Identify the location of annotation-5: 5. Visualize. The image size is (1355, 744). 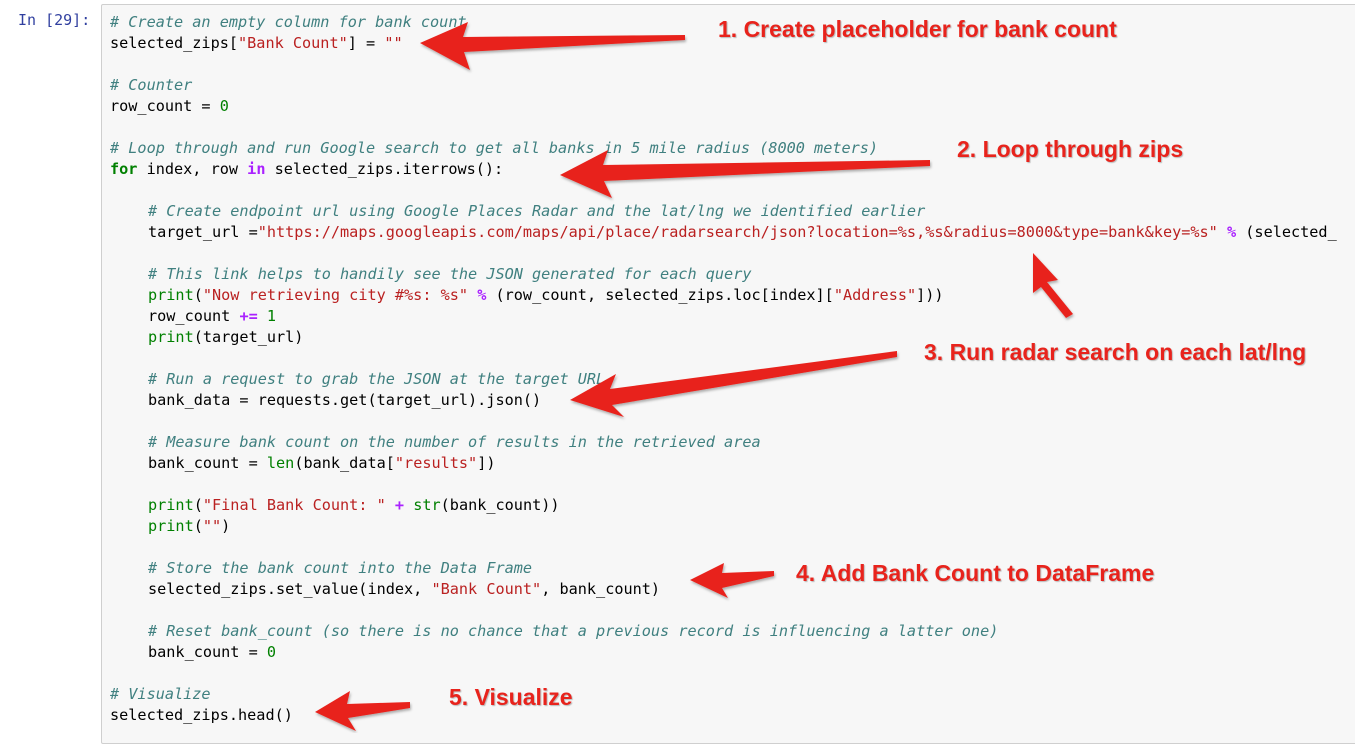
(511, 697).